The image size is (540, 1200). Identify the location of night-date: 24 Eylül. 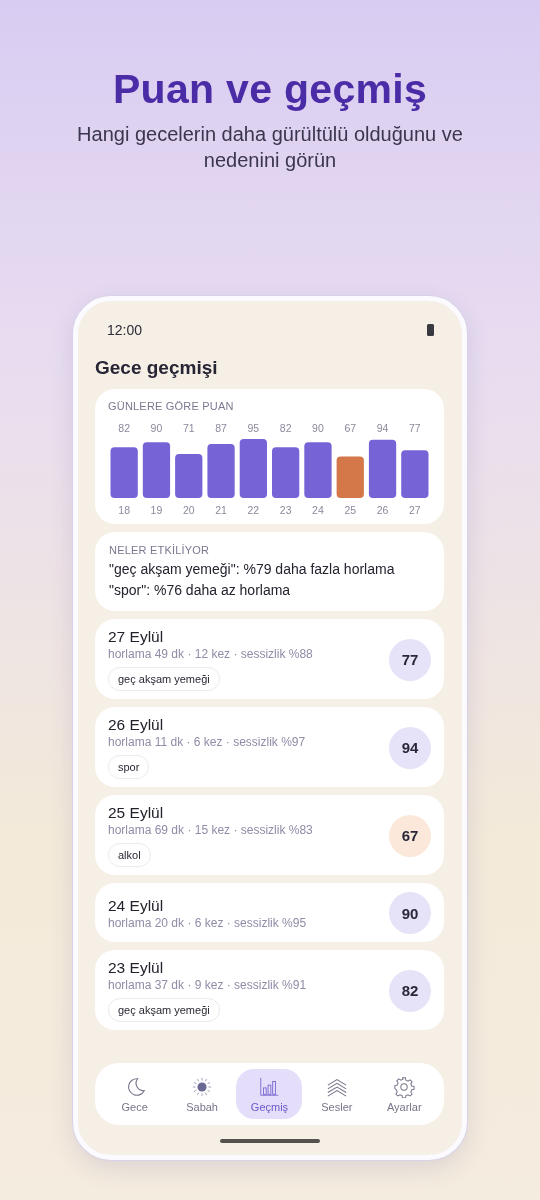
(136, 905).